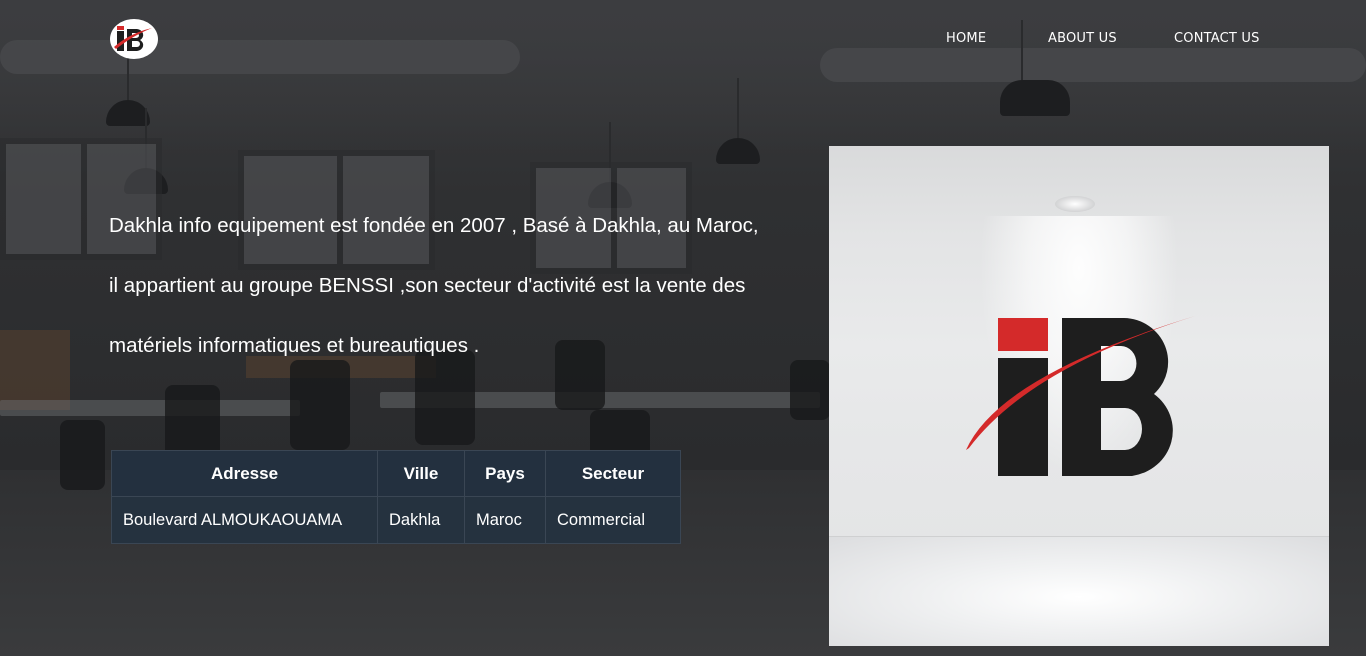 Image resolution: width=1366 pixels, height=656 pixels. What do you see at coordinates (505, 473) in the screenshot?
I see `column-header-pays: Pays` at bounding box center [505, 473].